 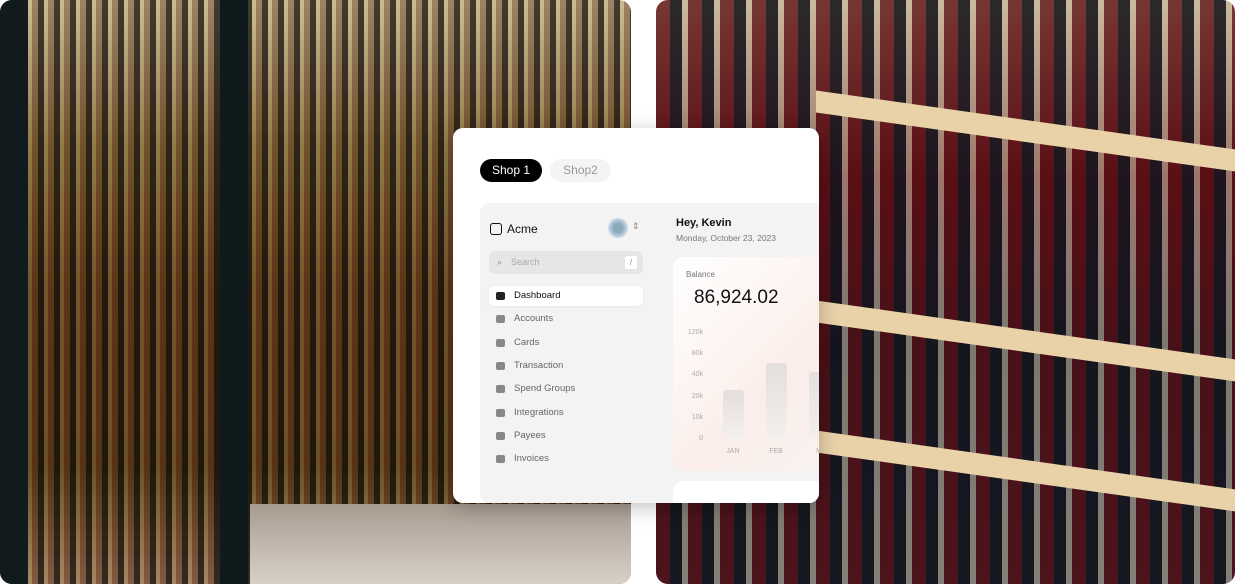 What do you see at coordinates (500, 296) in the screenshot?
I see `home-icon` at bounding box center [500, 296].